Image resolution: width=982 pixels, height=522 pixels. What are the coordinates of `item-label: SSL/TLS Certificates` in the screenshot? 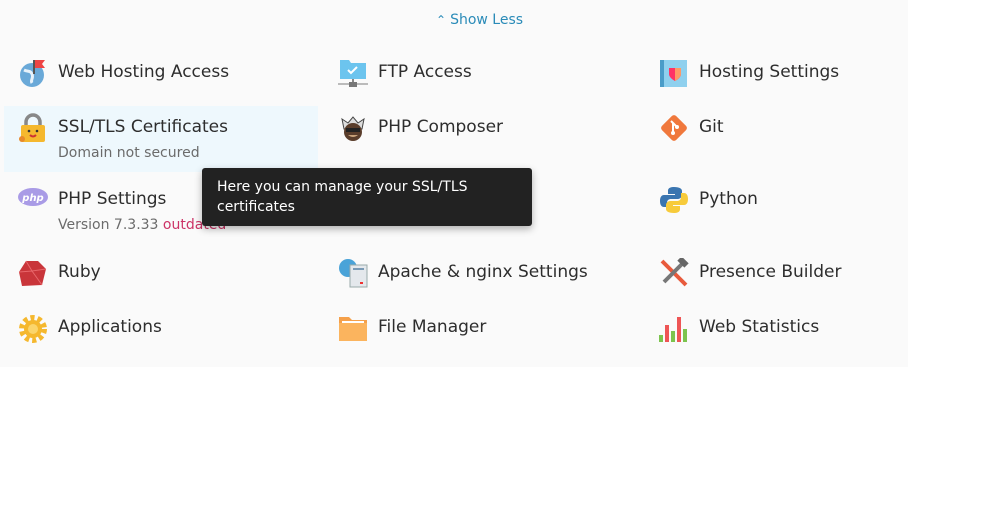 It's located at (143, 127).